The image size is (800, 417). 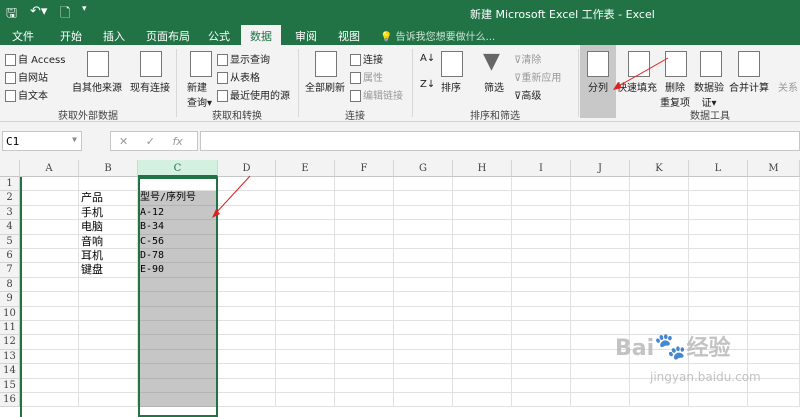 What do you see at coordinates (673, 347) in the screenshot?
I see `watermark-logo: Bai🐾经验` at bounding box center [673, 347].